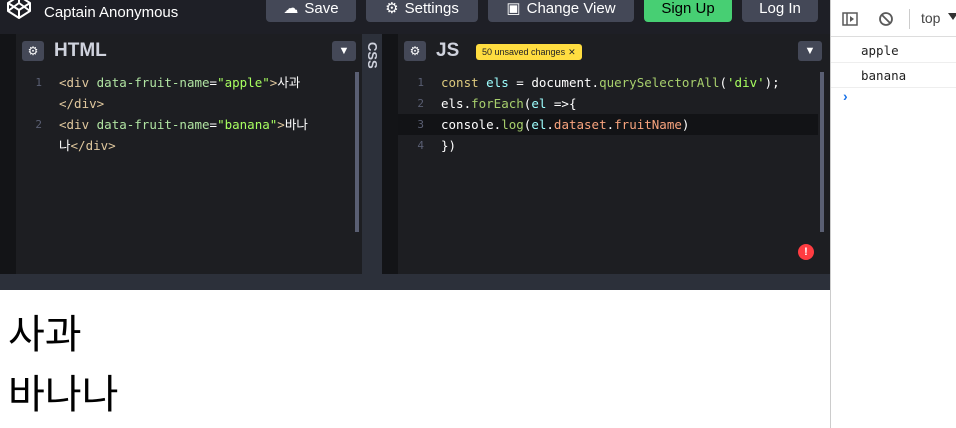 The image size is (956, 428). Describe the element at coordinates (893, 50) in the screenshot. I see `console-log-row: apple` at that location.